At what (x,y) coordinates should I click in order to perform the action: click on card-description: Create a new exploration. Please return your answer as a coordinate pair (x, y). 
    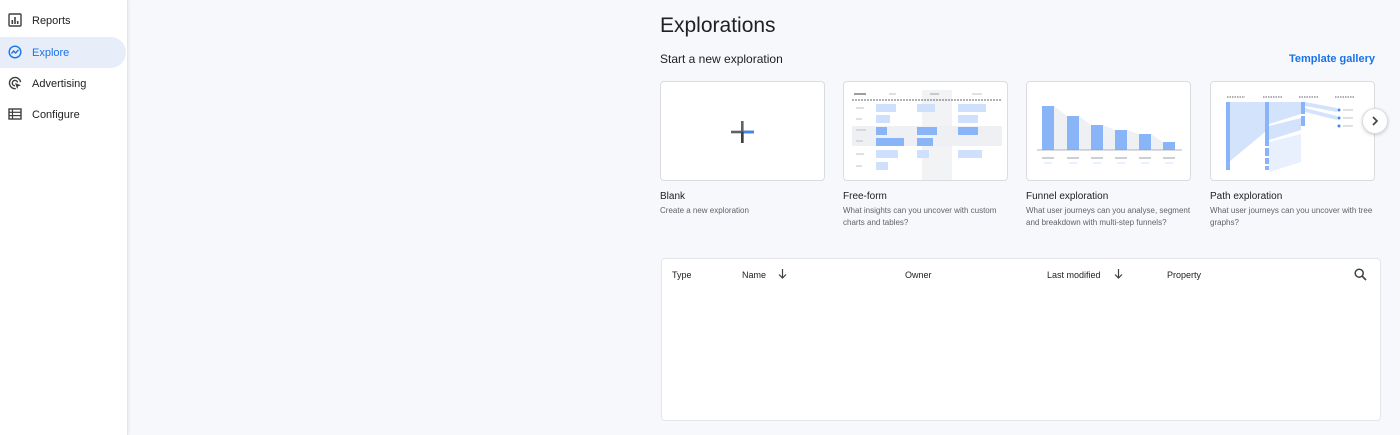
    Looking at the image, I should click on (704, 210).